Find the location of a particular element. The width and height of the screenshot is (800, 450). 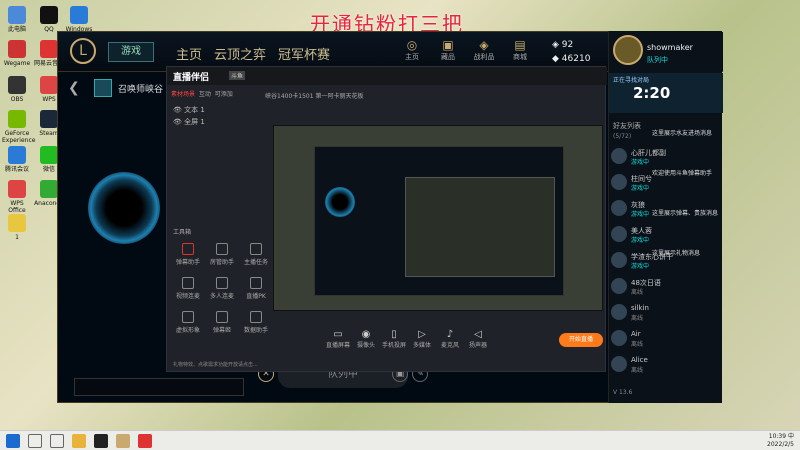

go-live-button: 开始直播 is located at coordinates (581, 340).